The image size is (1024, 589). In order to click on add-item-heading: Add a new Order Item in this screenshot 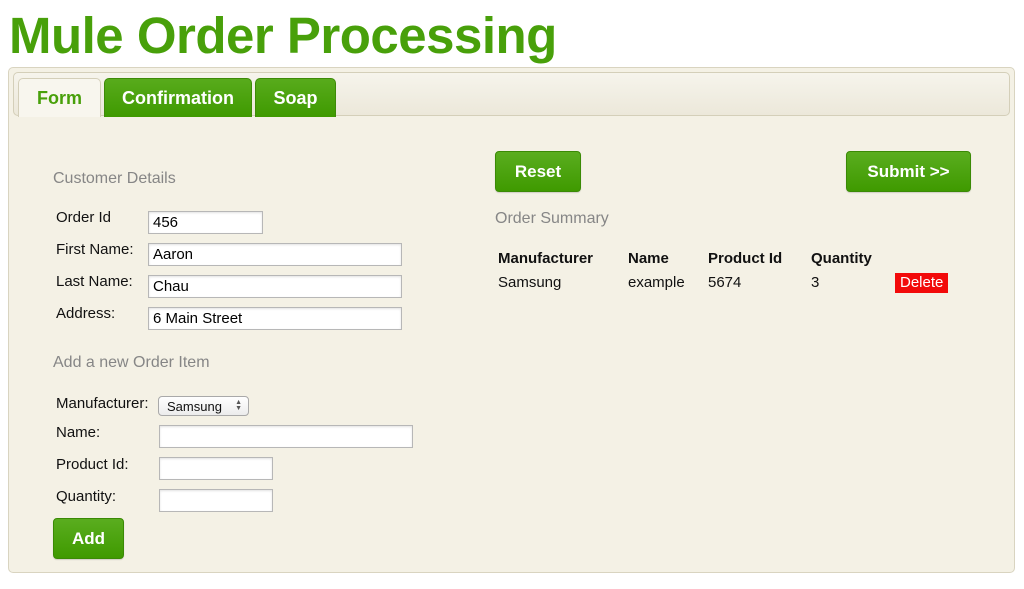, I will do `click(131, 362)`.